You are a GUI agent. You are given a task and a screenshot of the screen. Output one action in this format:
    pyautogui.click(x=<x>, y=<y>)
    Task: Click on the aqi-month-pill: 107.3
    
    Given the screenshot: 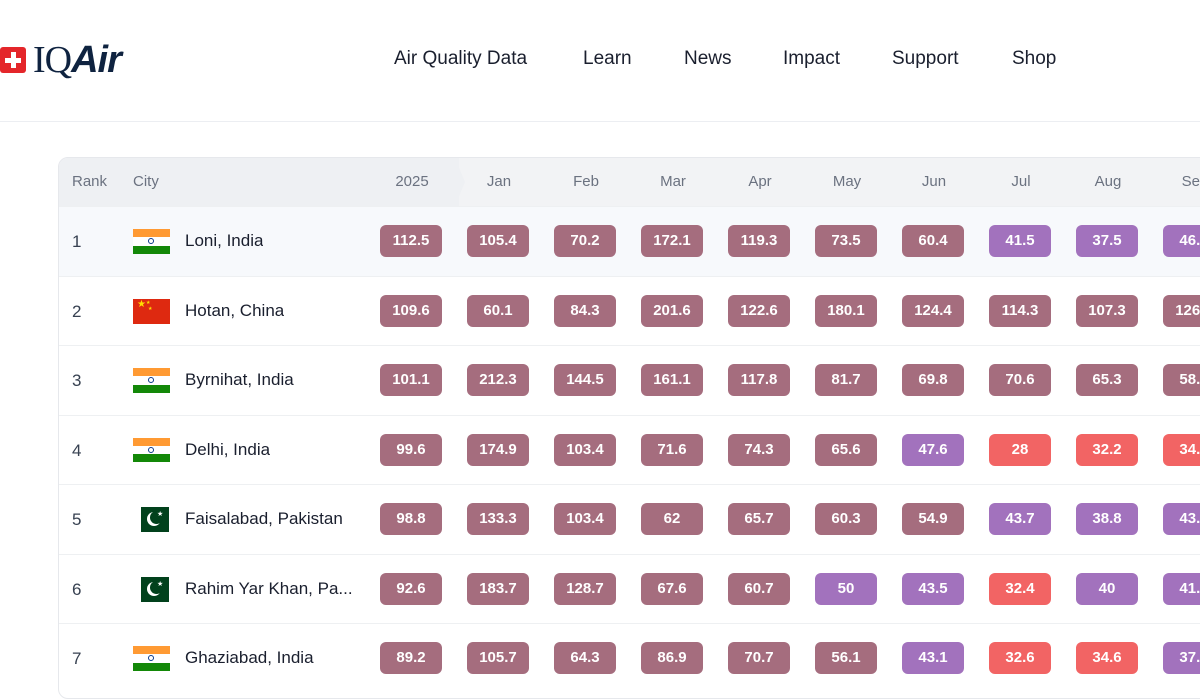 What is the action you would take?
    pyautogui.click(x=1107, y=310)
    